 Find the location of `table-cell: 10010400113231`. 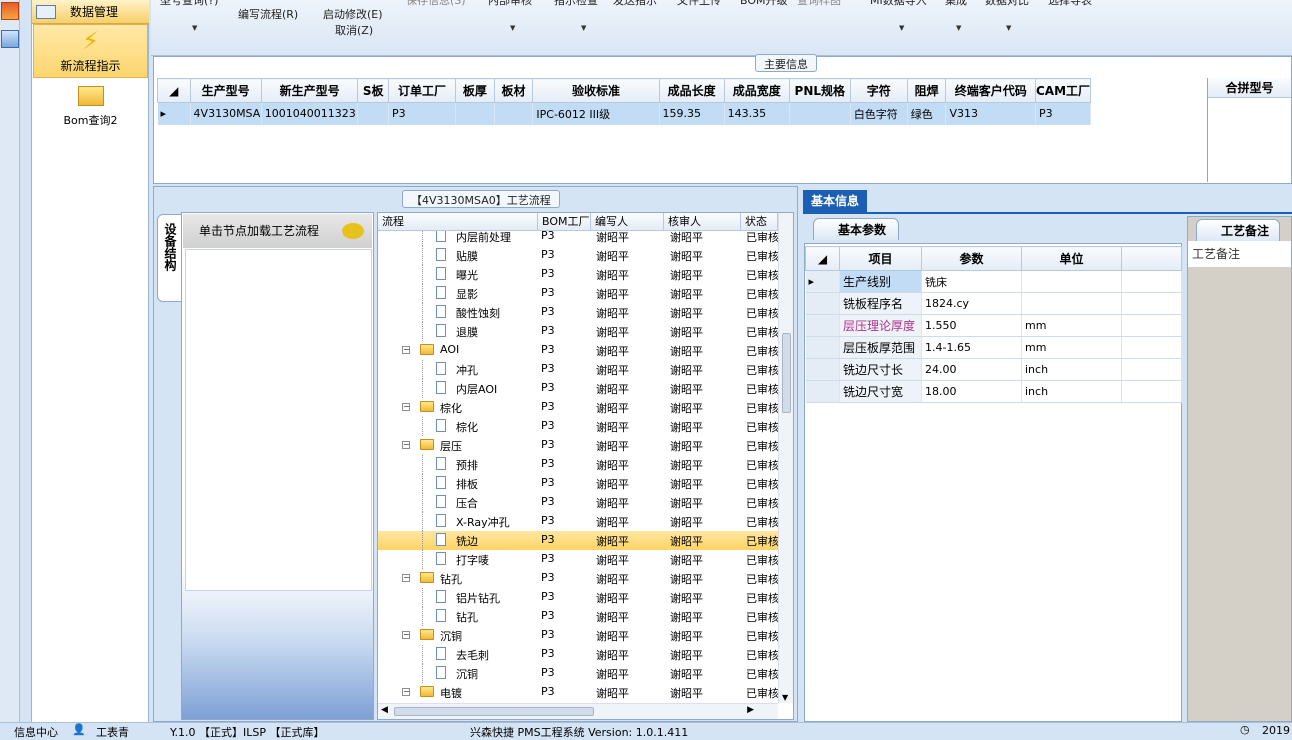

table-cell: 10010400113231 is located at coordinates (310, 113).